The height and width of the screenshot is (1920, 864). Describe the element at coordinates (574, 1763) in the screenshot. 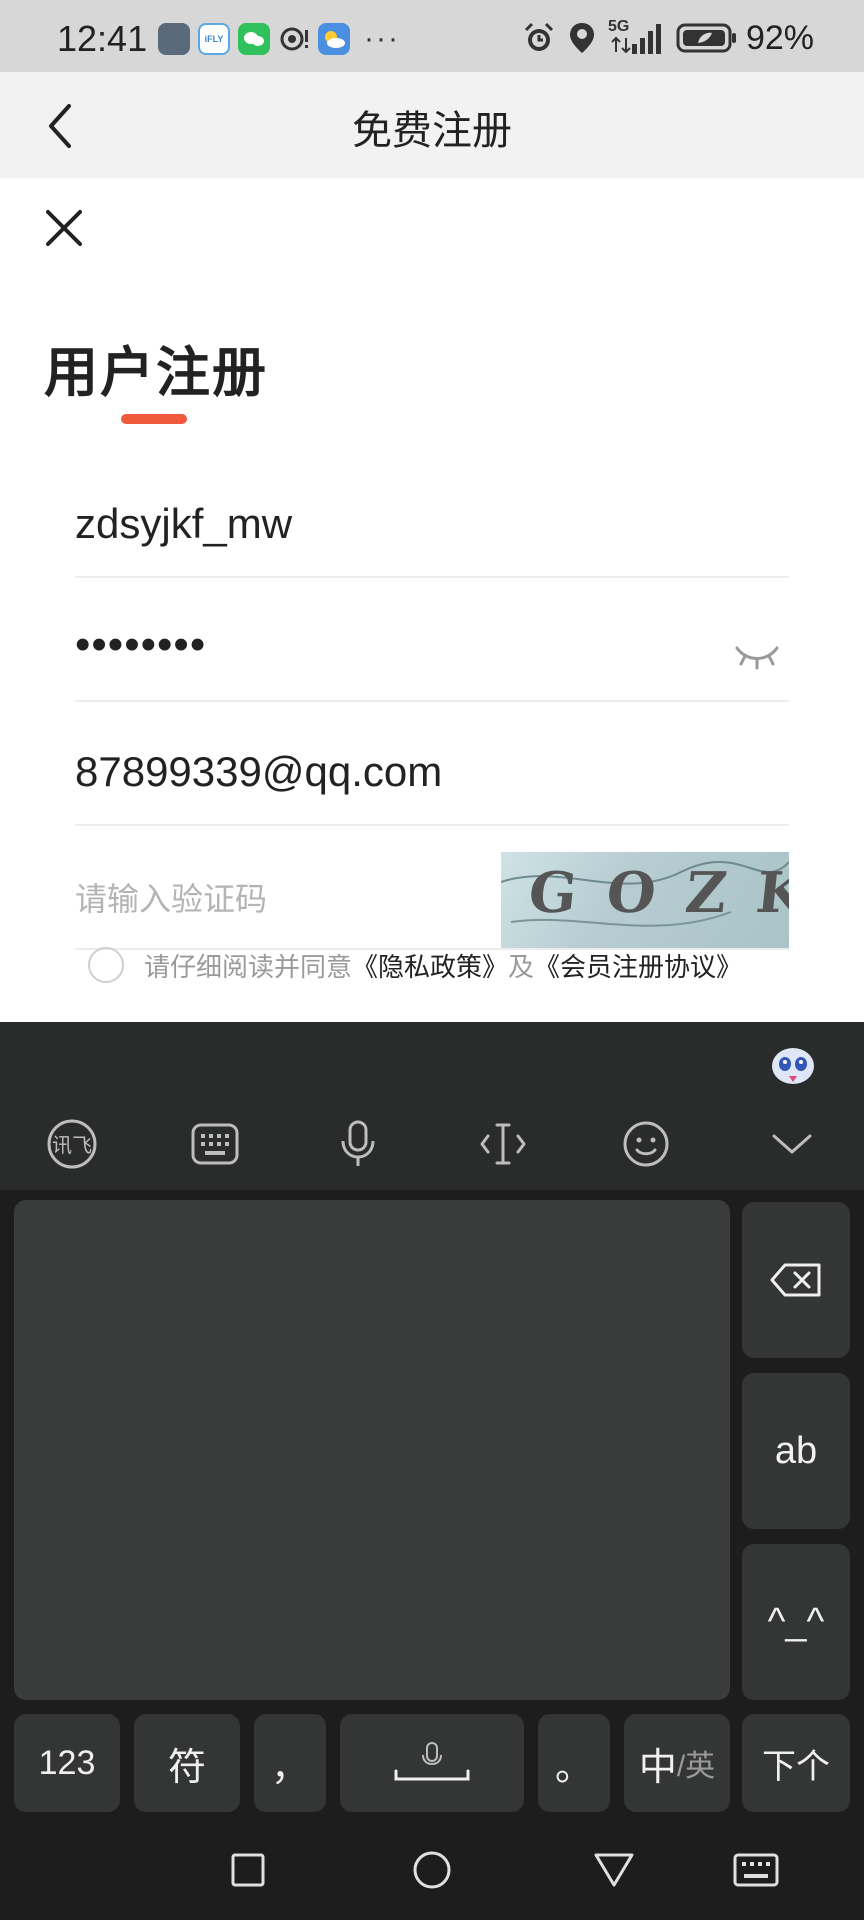

I see `period-key: 。` at that location.